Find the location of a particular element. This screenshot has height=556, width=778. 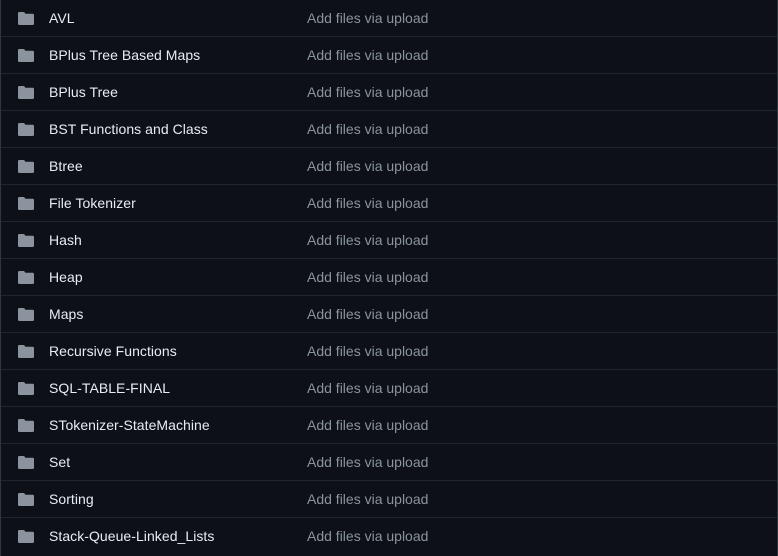

file-row-bplus-tree: BPlus Tree Add files via upload is located at coordinates (389, 92).